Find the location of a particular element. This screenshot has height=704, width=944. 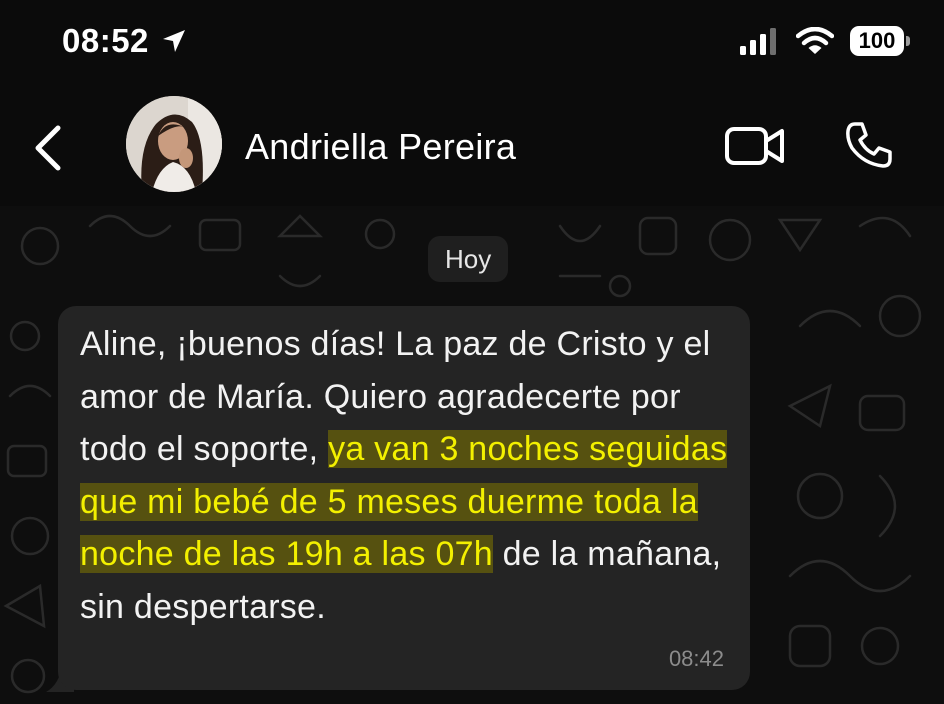

video-call-button is located at coordinates (755, 146).